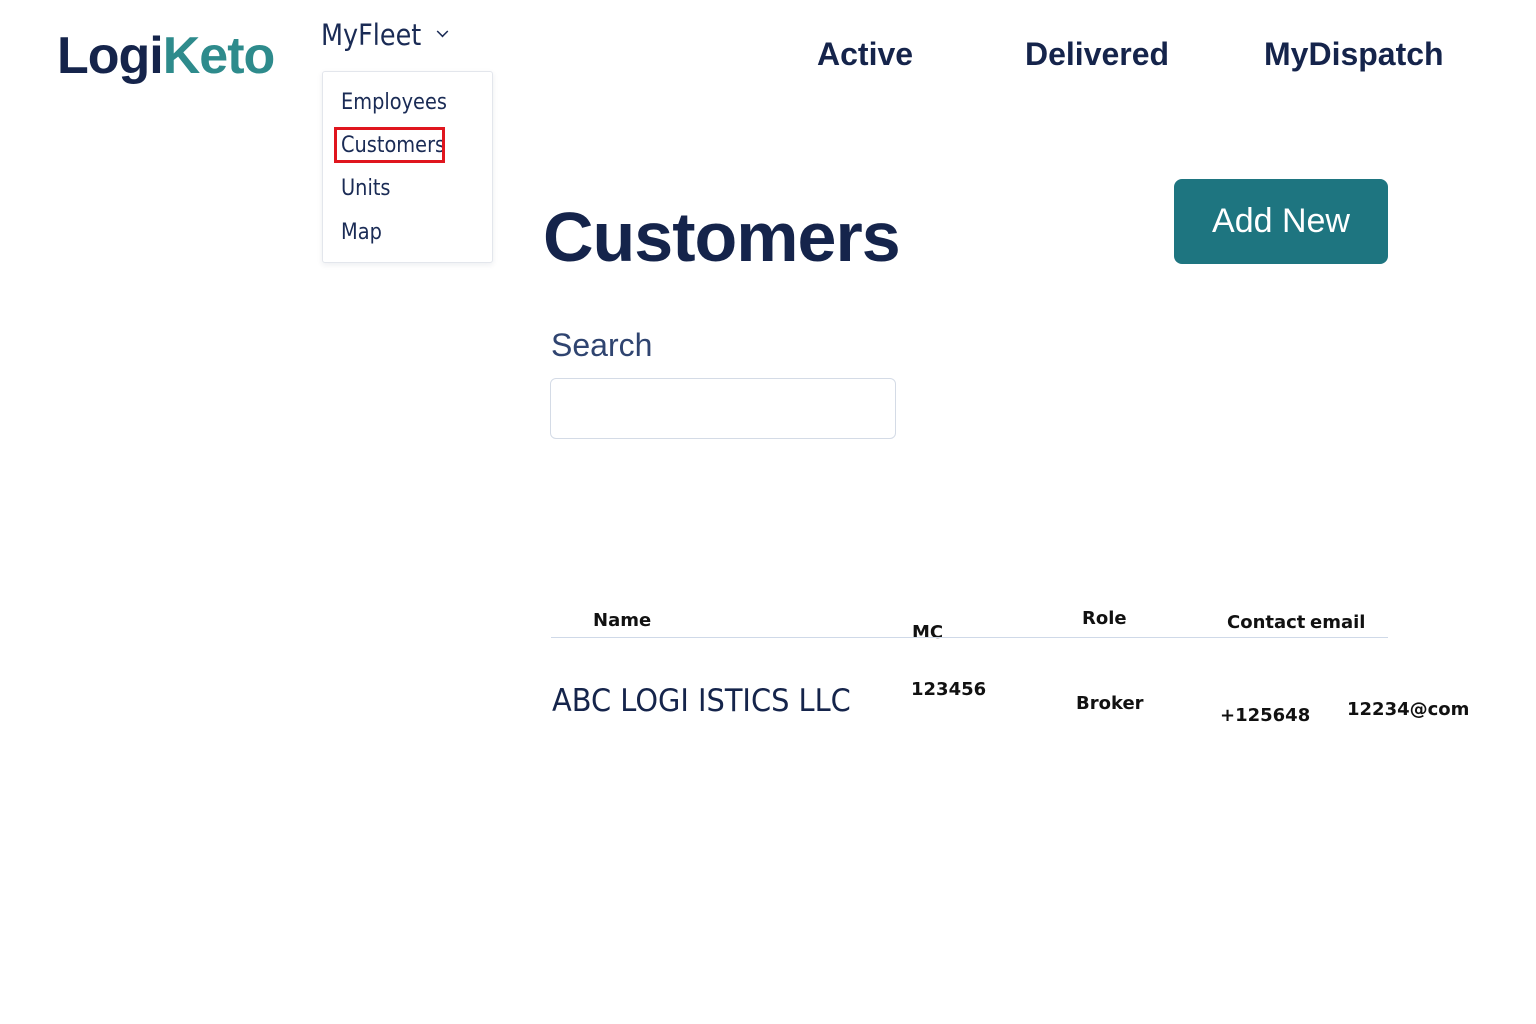 Image resolution: width=1536 pixels, height=1024 pixels. I want to click on myfleet-menu-button: MyFleet, so click(385, 35).